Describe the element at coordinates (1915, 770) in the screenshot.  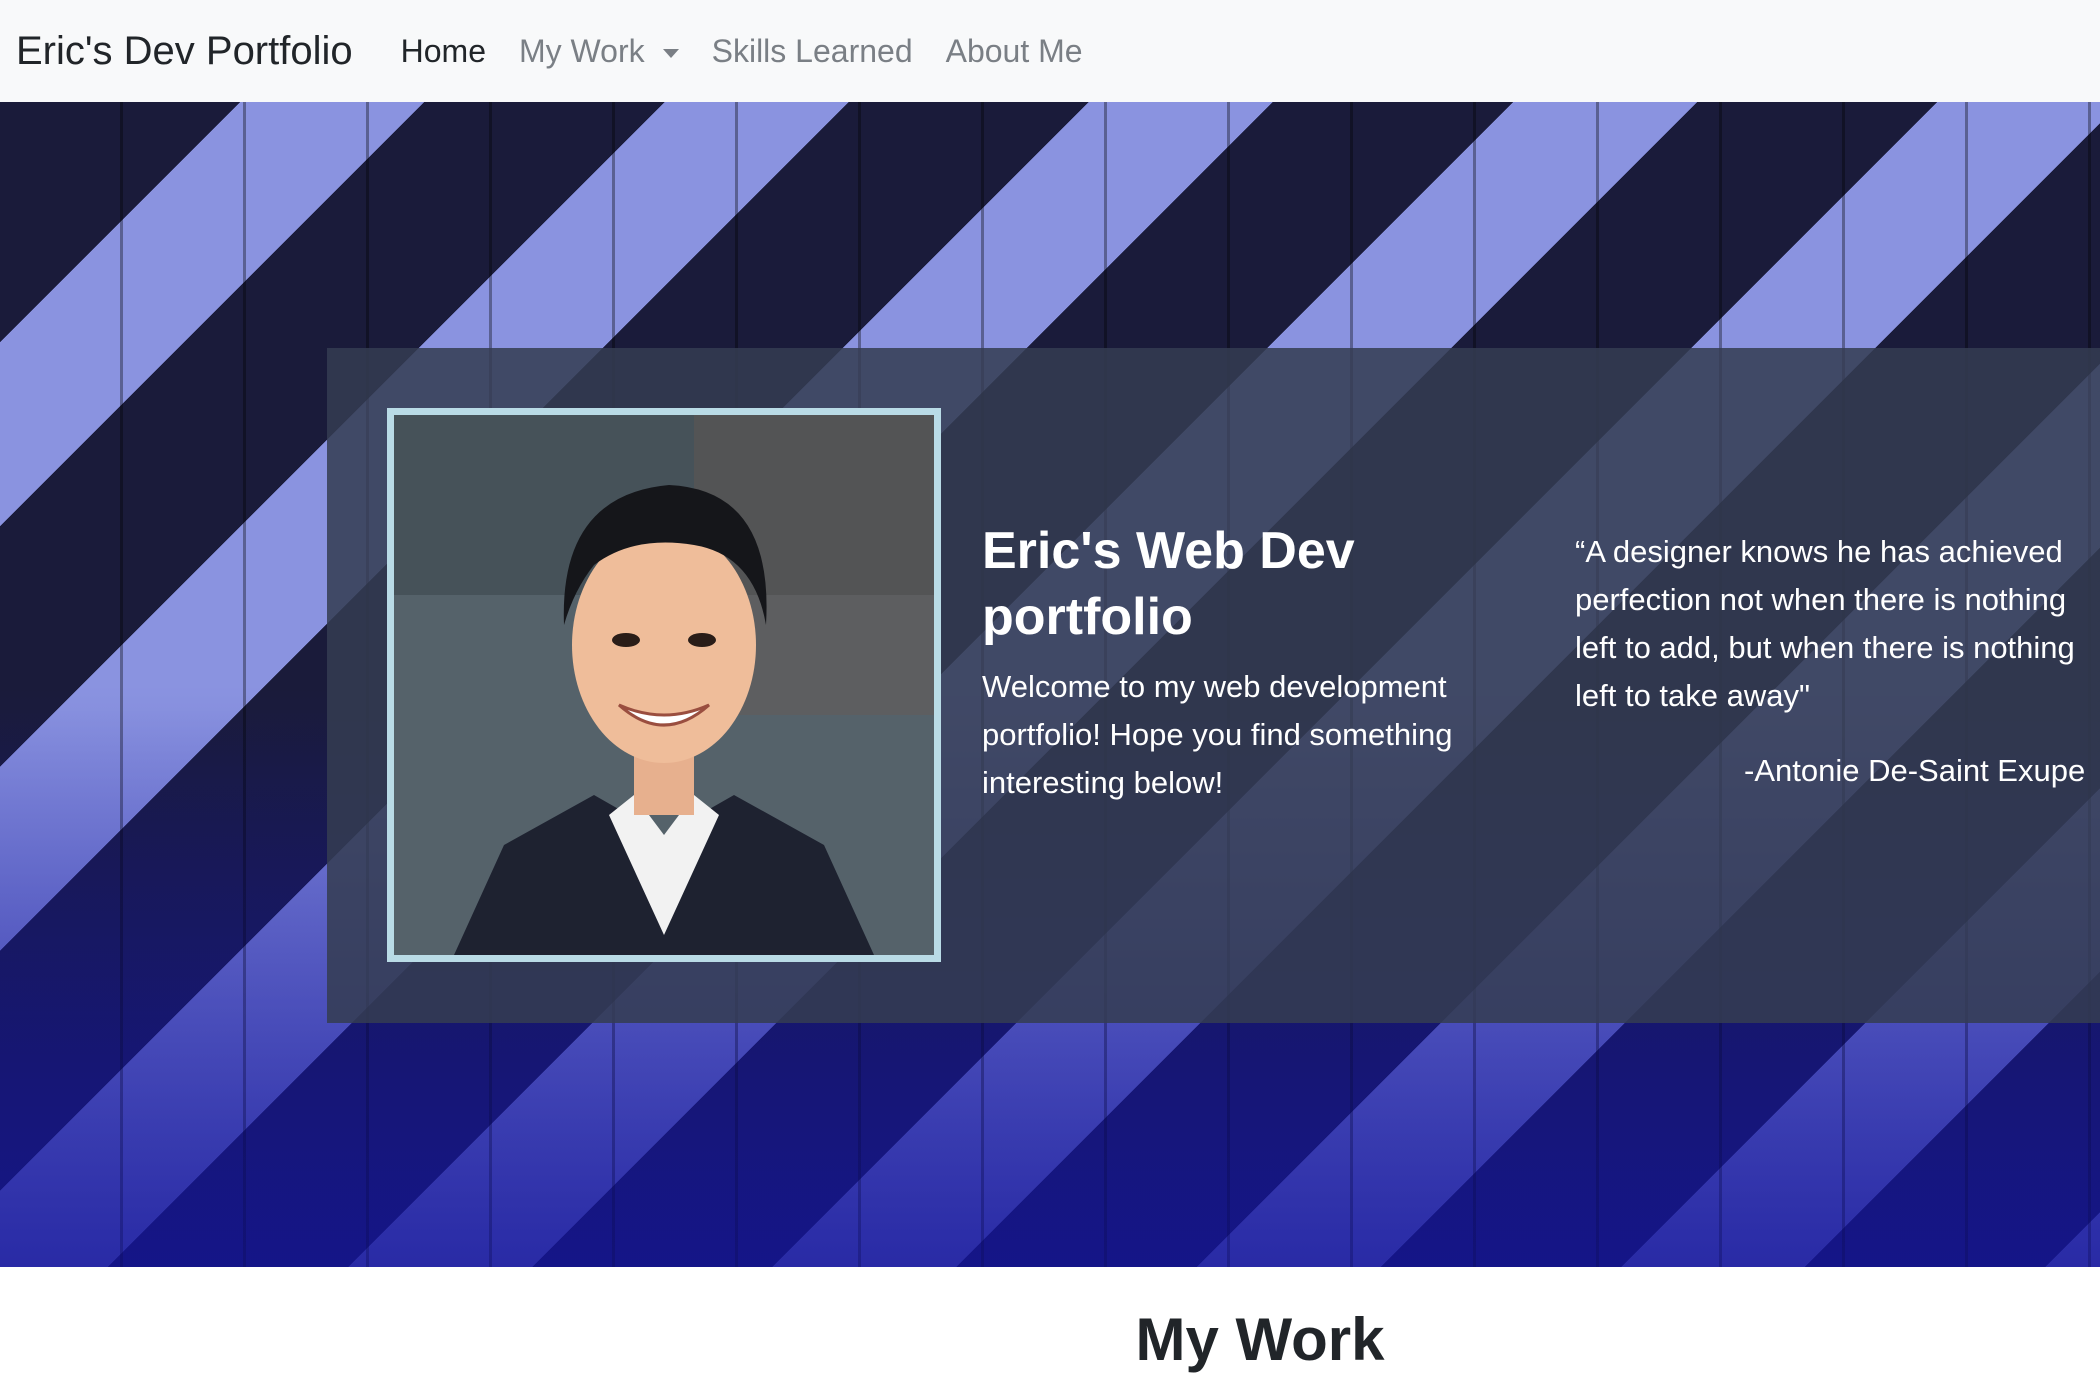
I see `hero-quote-author: -Antonie De-Saint Exupe` at that location.